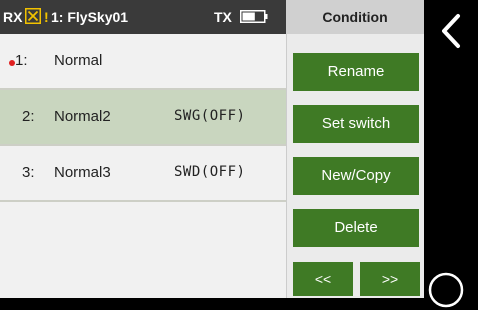 Image resolution: width=478 pixels, height=310 pixels. I want to click on condition-number: 2:, so click(28, 116).